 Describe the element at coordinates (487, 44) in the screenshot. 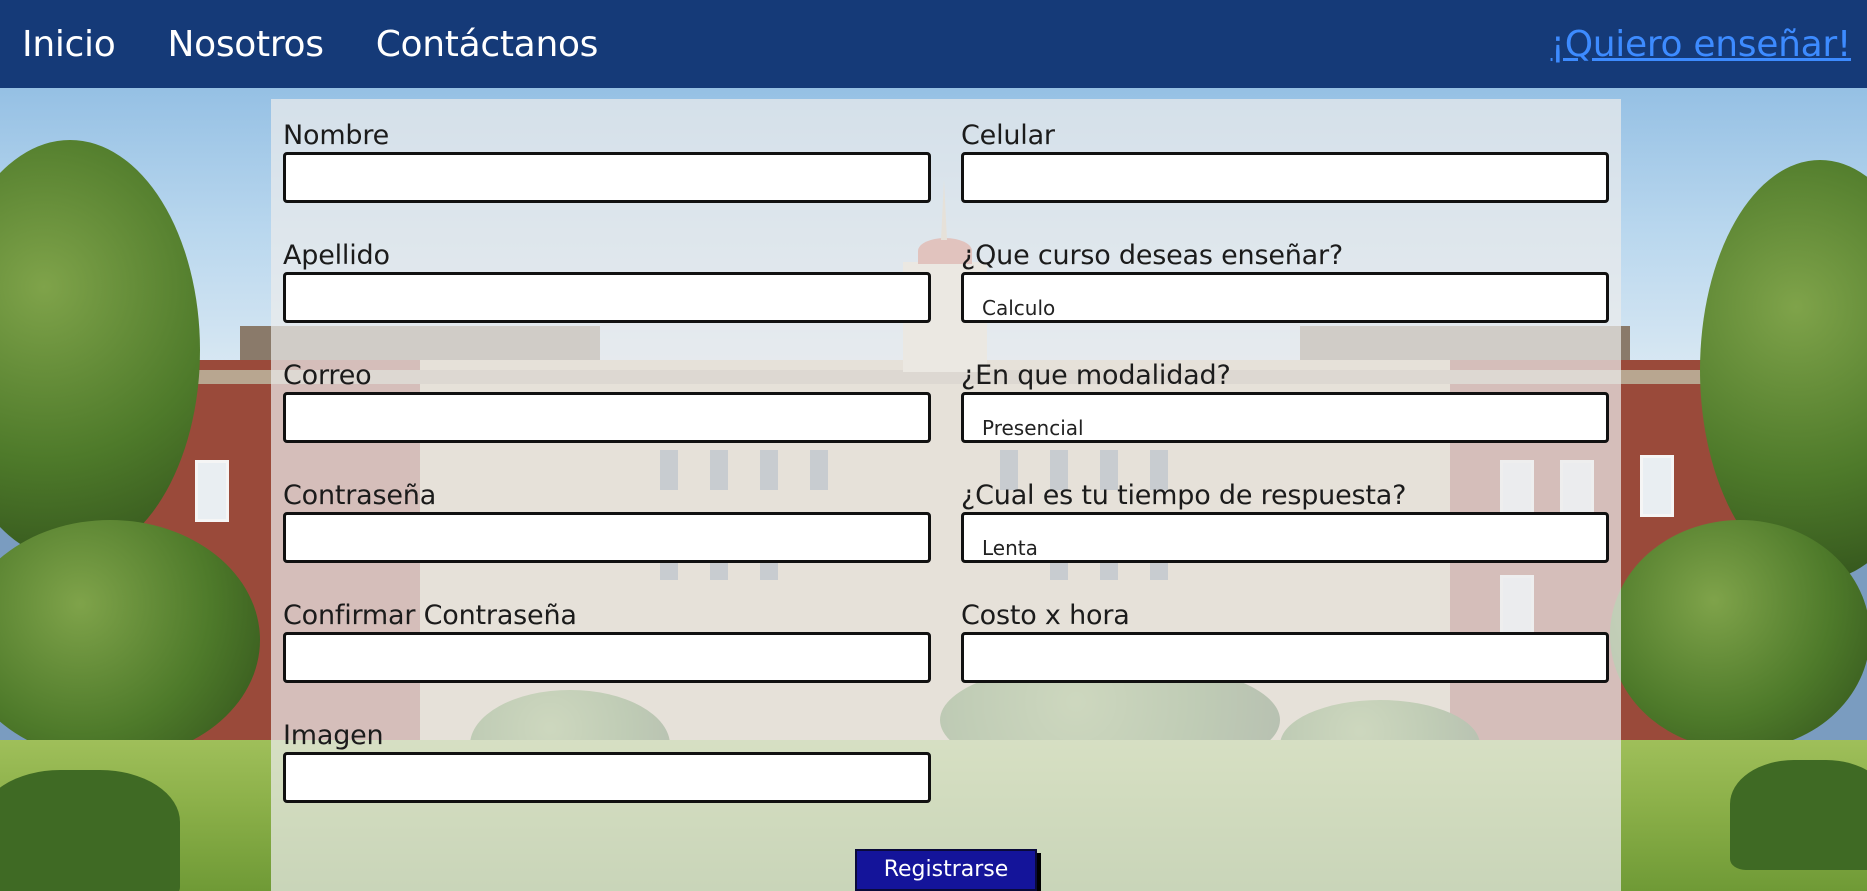

I see `nav-link-contactanos: Contáctanos` at that location.